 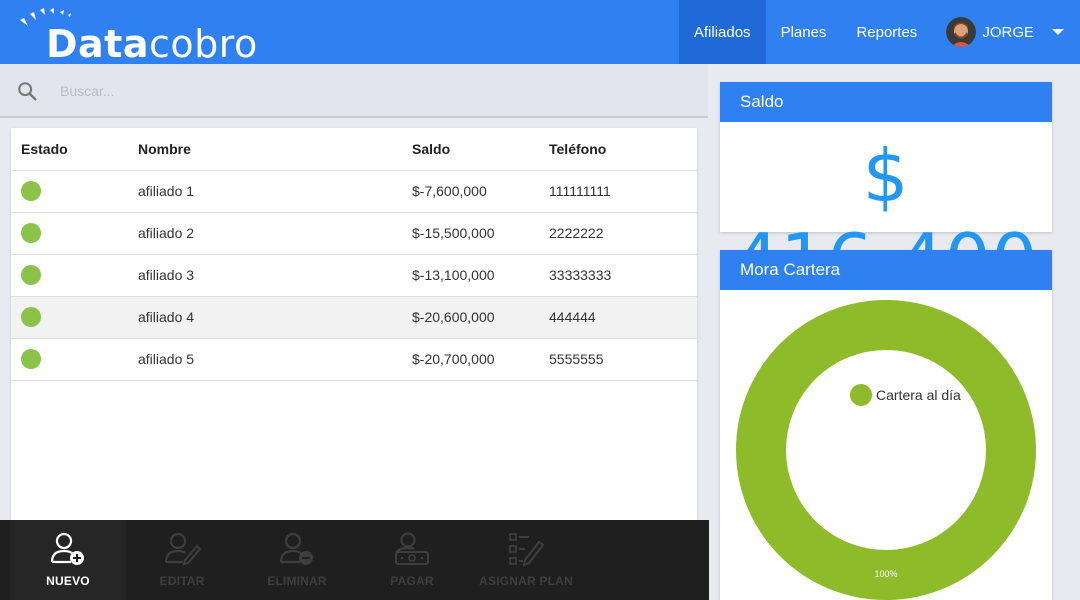 What do you see at coordinates (623, 317) in the screenshot?
I see `cell-telefono: 444444` at bounding box center [623, 317].